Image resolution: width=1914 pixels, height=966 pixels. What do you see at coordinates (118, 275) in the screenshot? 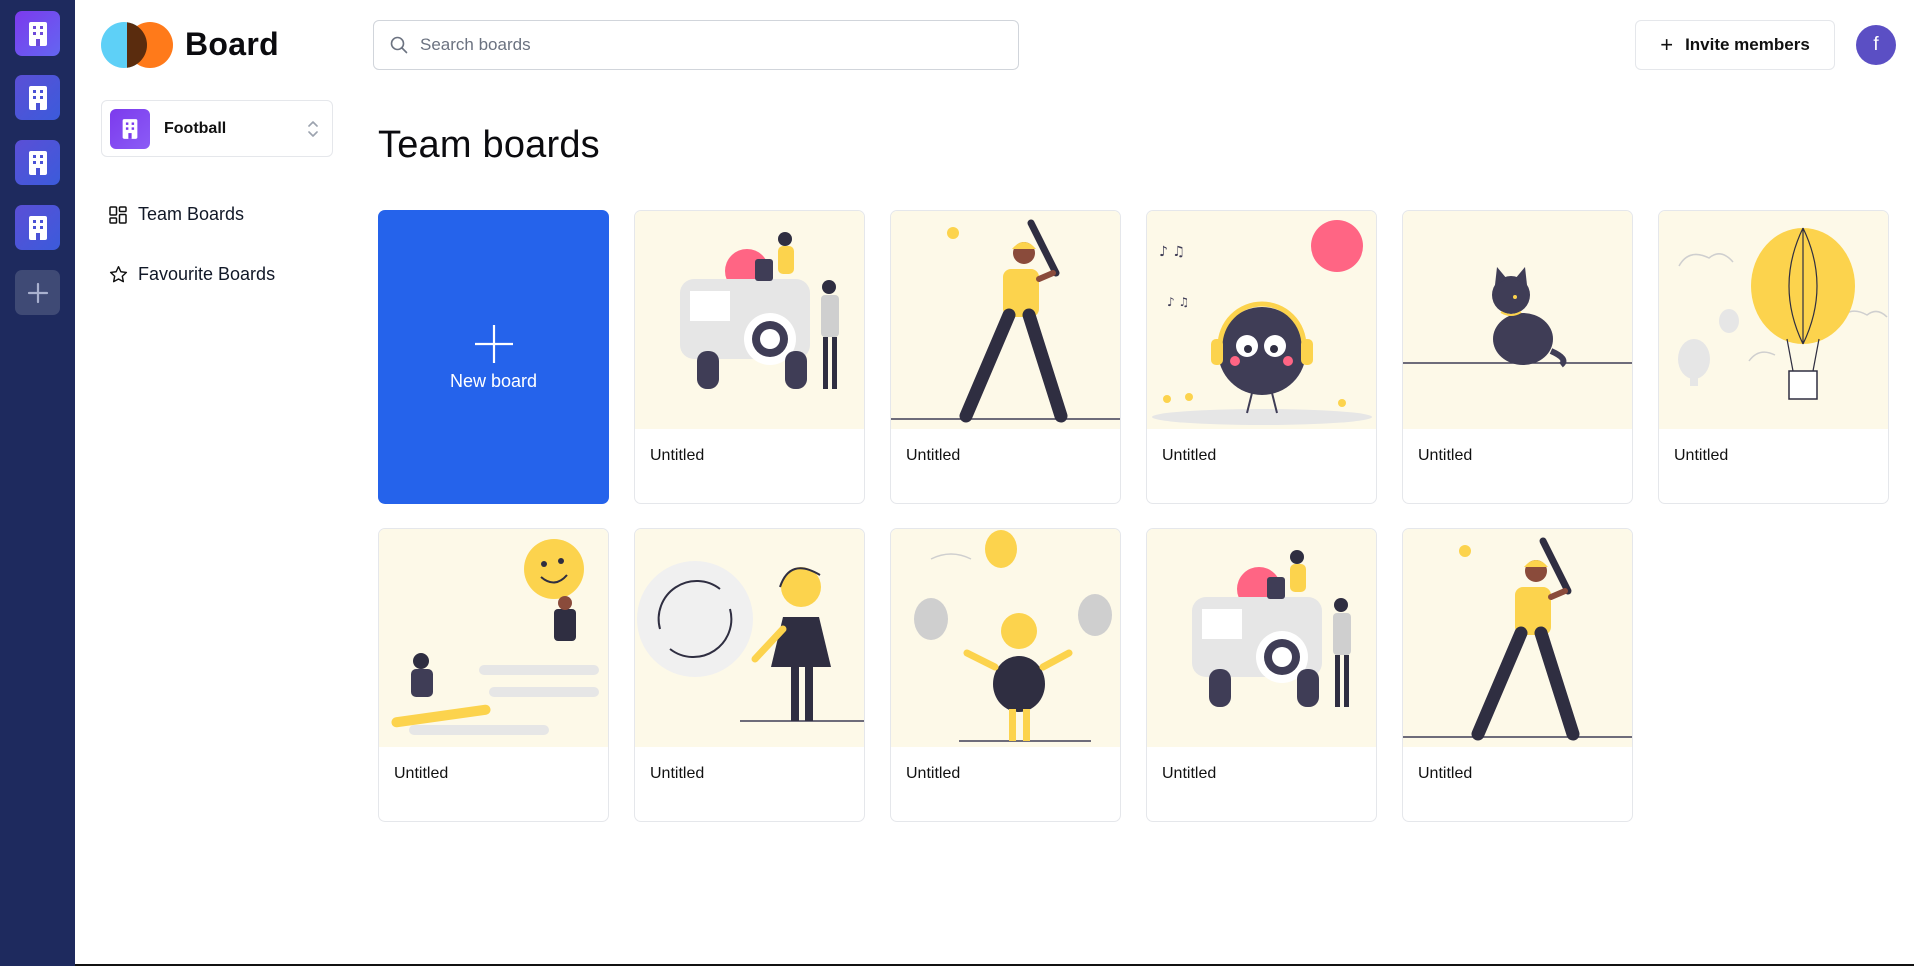
I see `star-icon` at bounding box center [118, 275].